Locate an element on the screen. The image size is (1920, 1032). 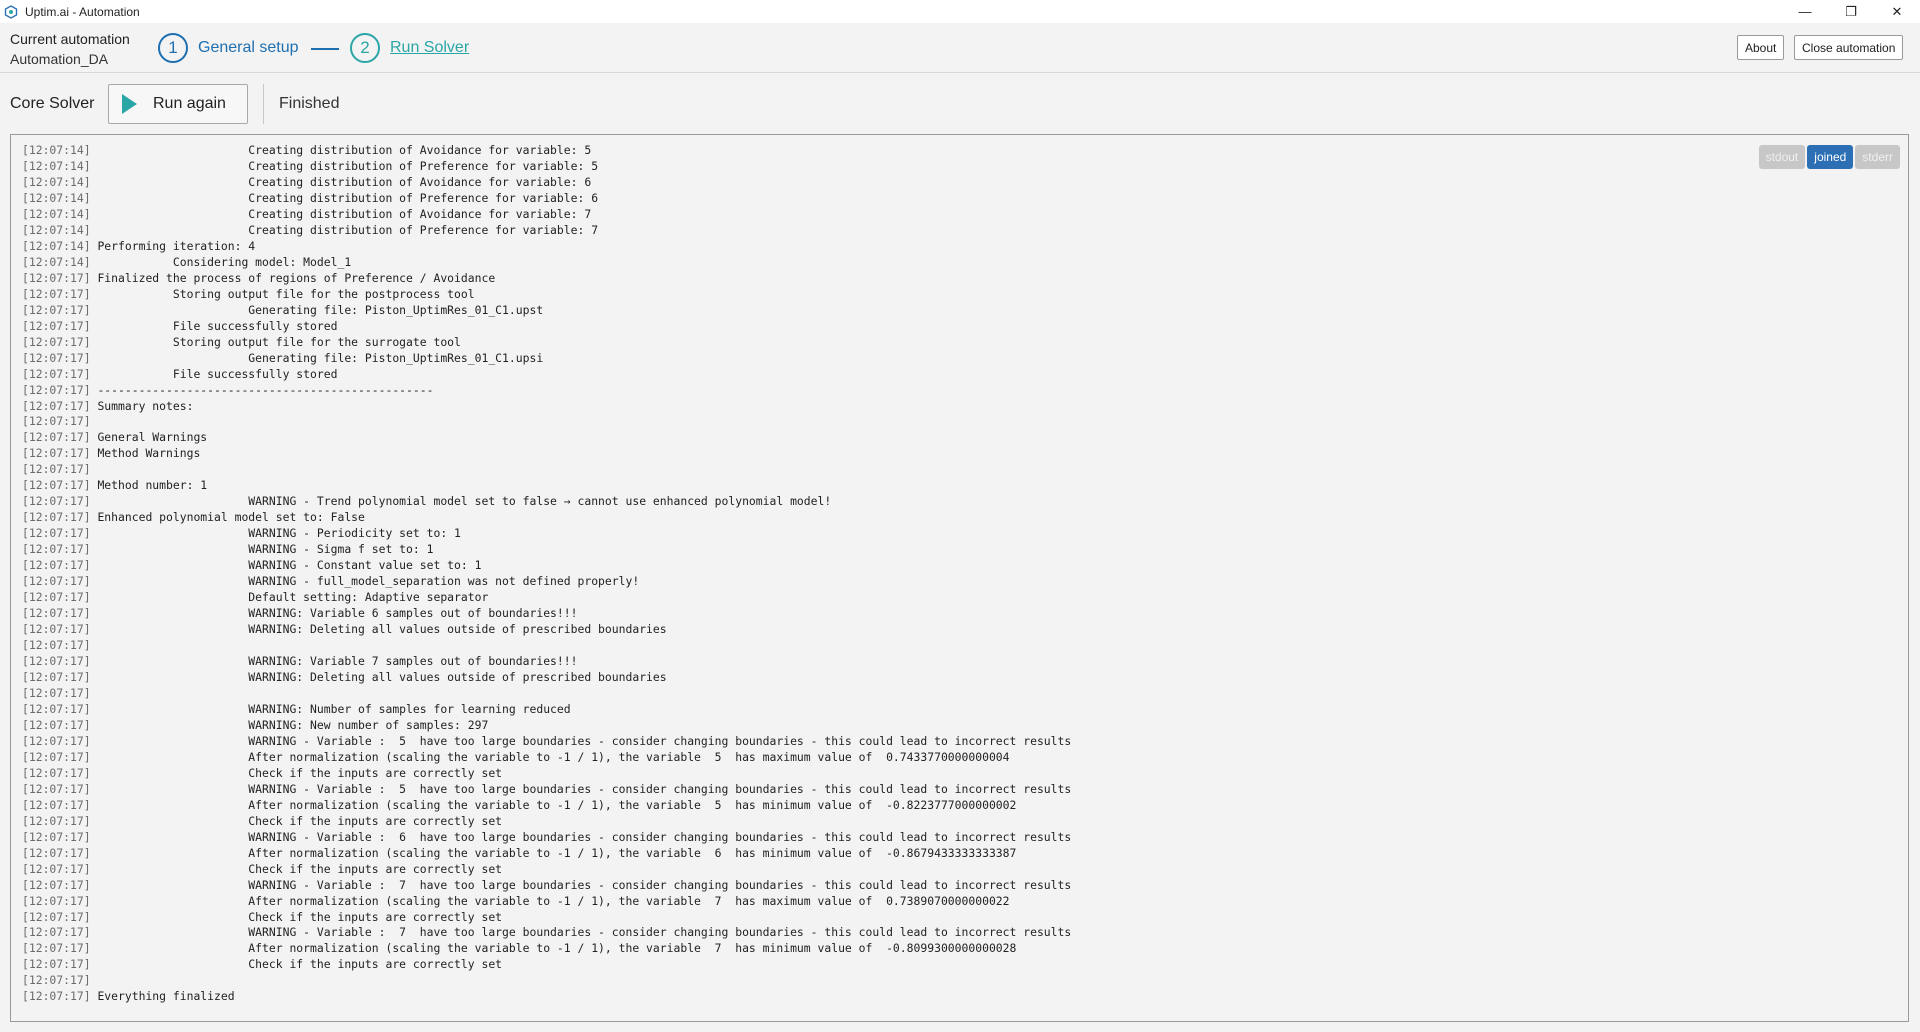
minimize-icon: — is located at coordinates (1805, 11).